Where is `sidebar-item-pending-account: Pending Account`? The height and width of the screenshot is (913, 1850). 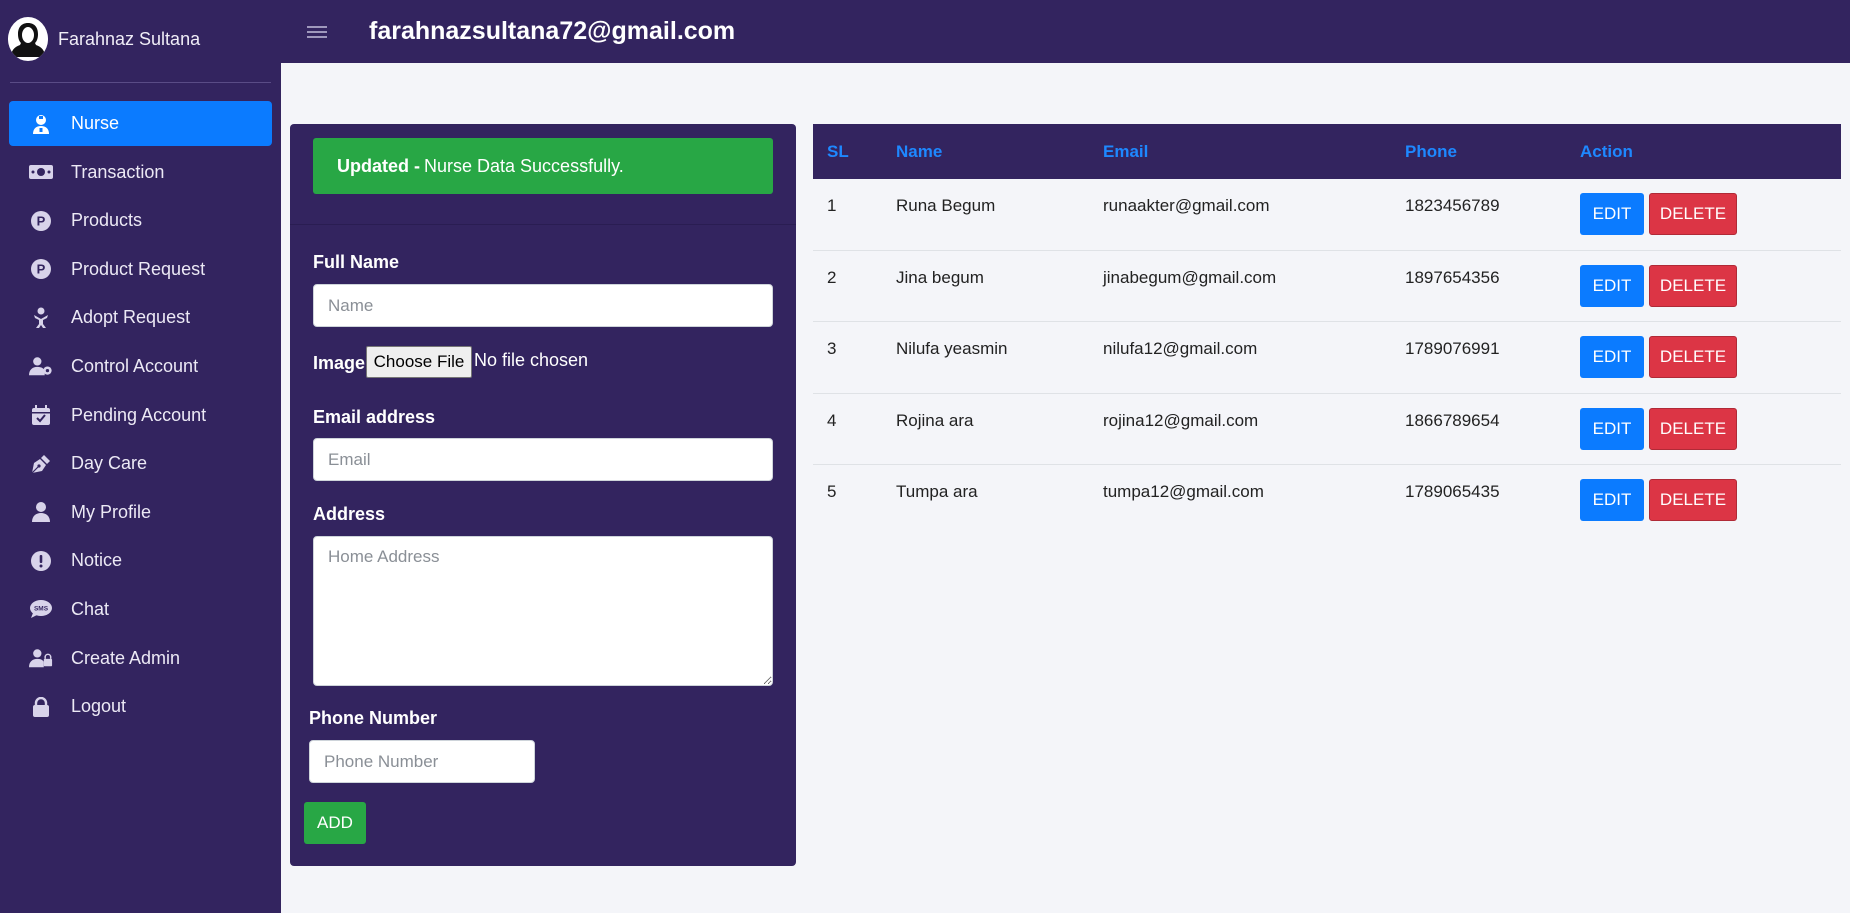
sidebar-item-pending-account: Pending Account is located at coordinates (140, 415).